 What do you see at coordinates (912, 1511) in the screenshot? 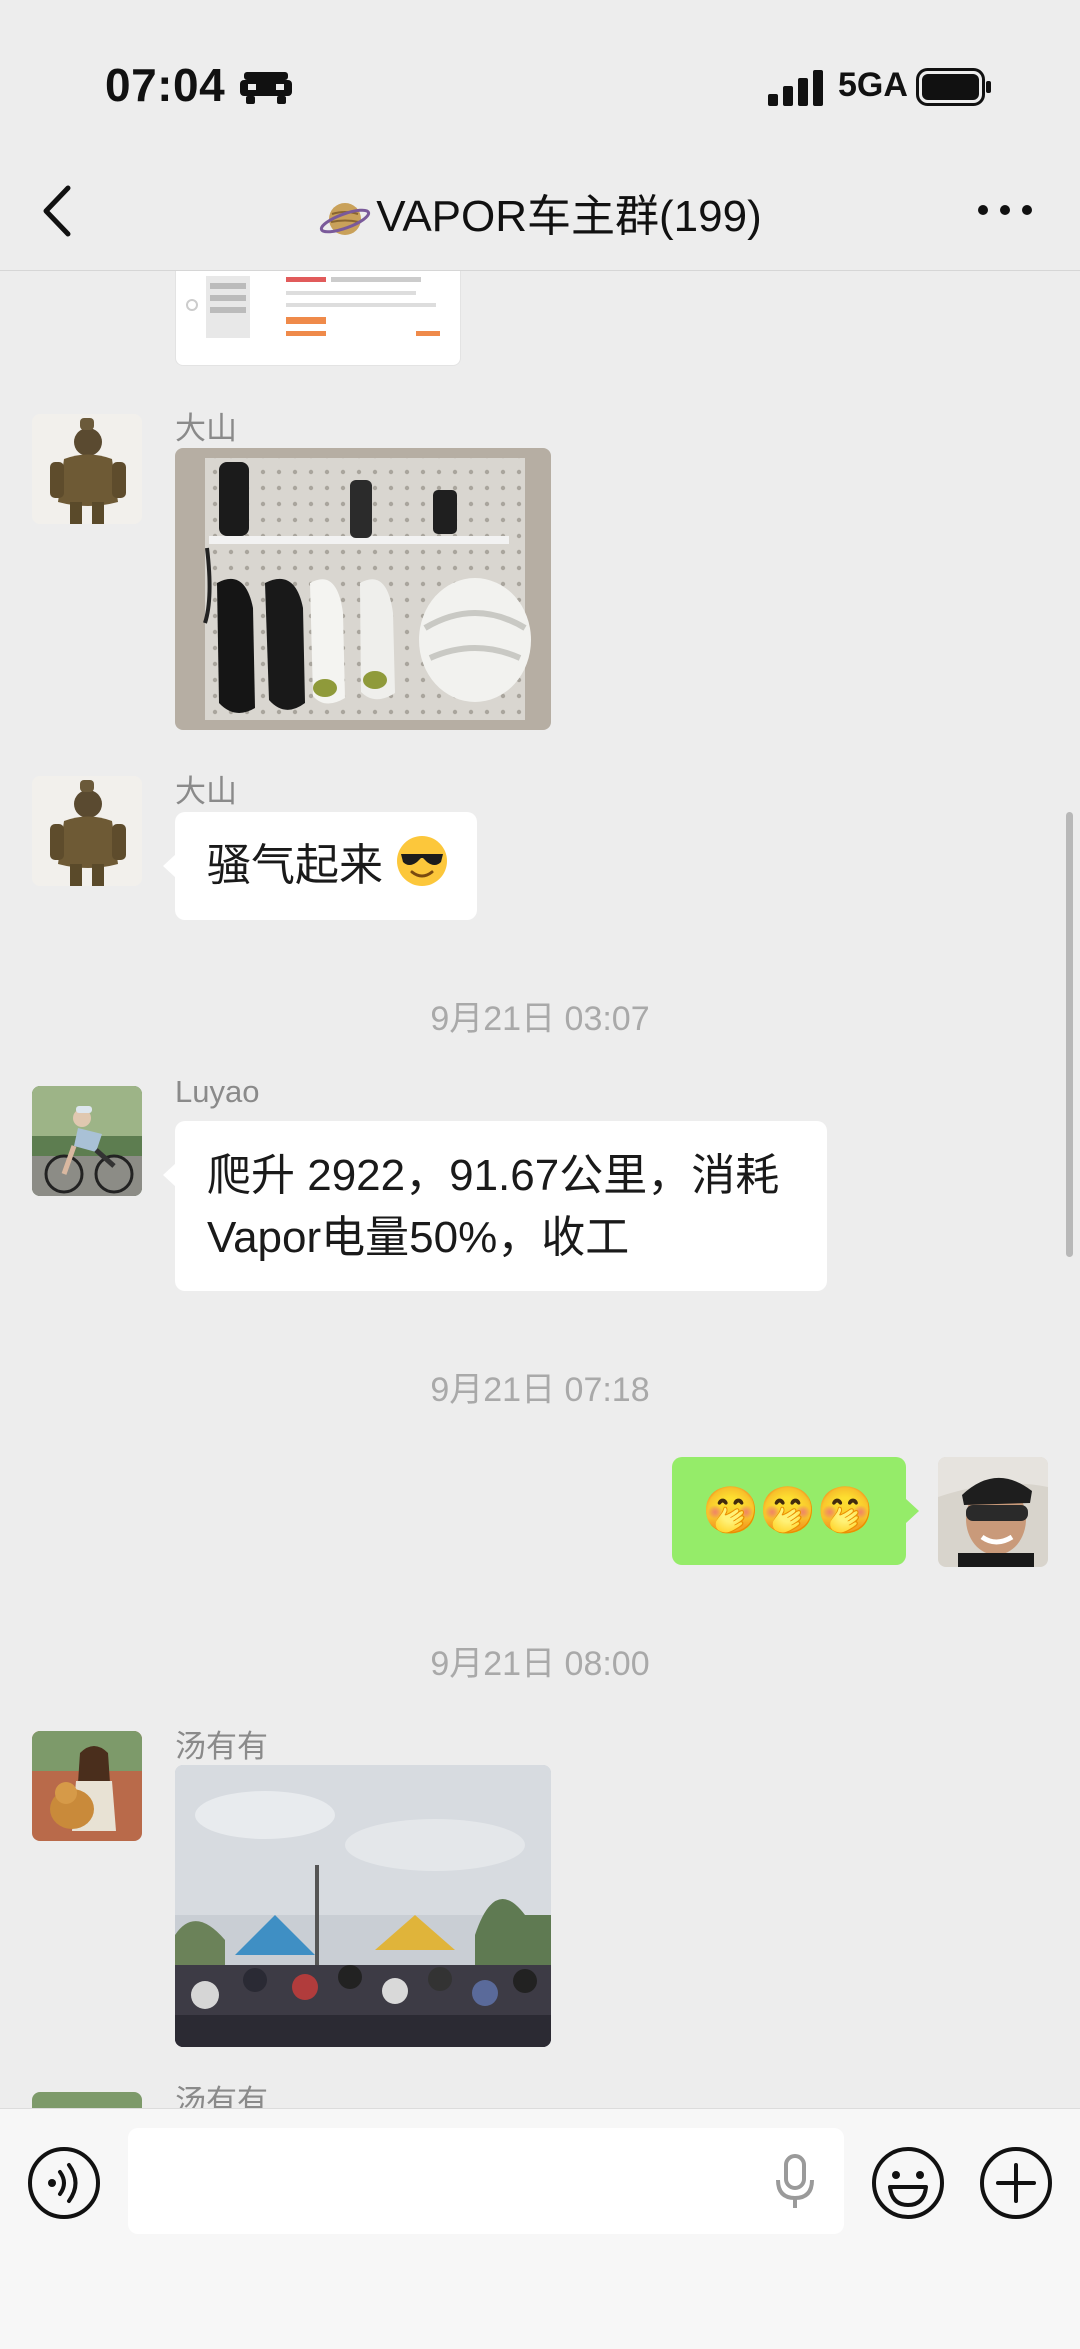
I see `bubble-tail` at bounding box center [912, 1511].